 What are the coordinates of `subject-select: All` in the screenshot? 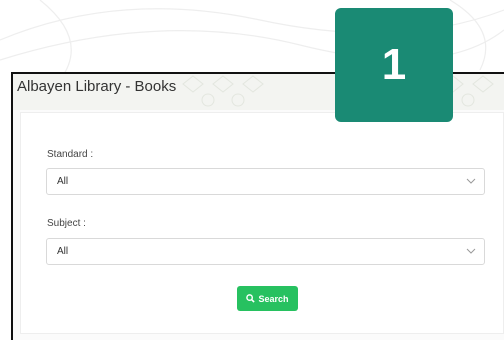 It's located at (265, 251).